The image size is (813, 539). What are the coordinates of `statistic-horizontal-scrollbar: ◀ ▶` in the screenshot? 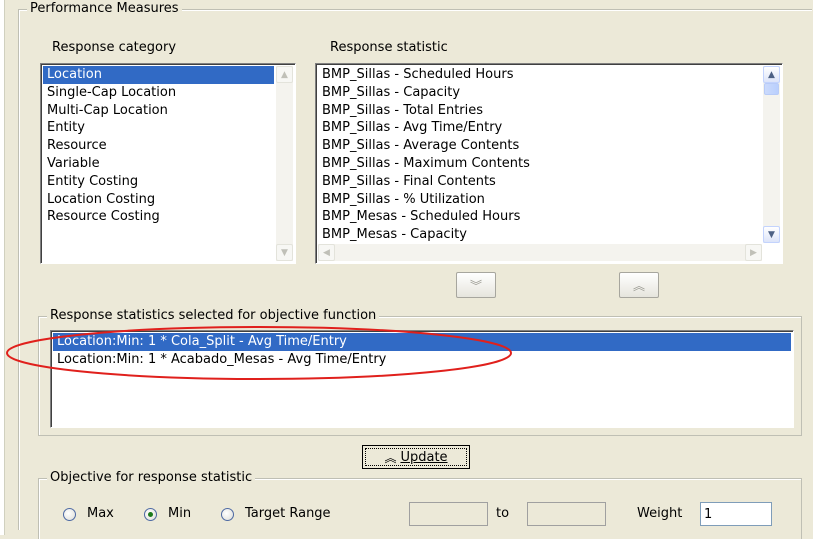 It's located at (540, 252).